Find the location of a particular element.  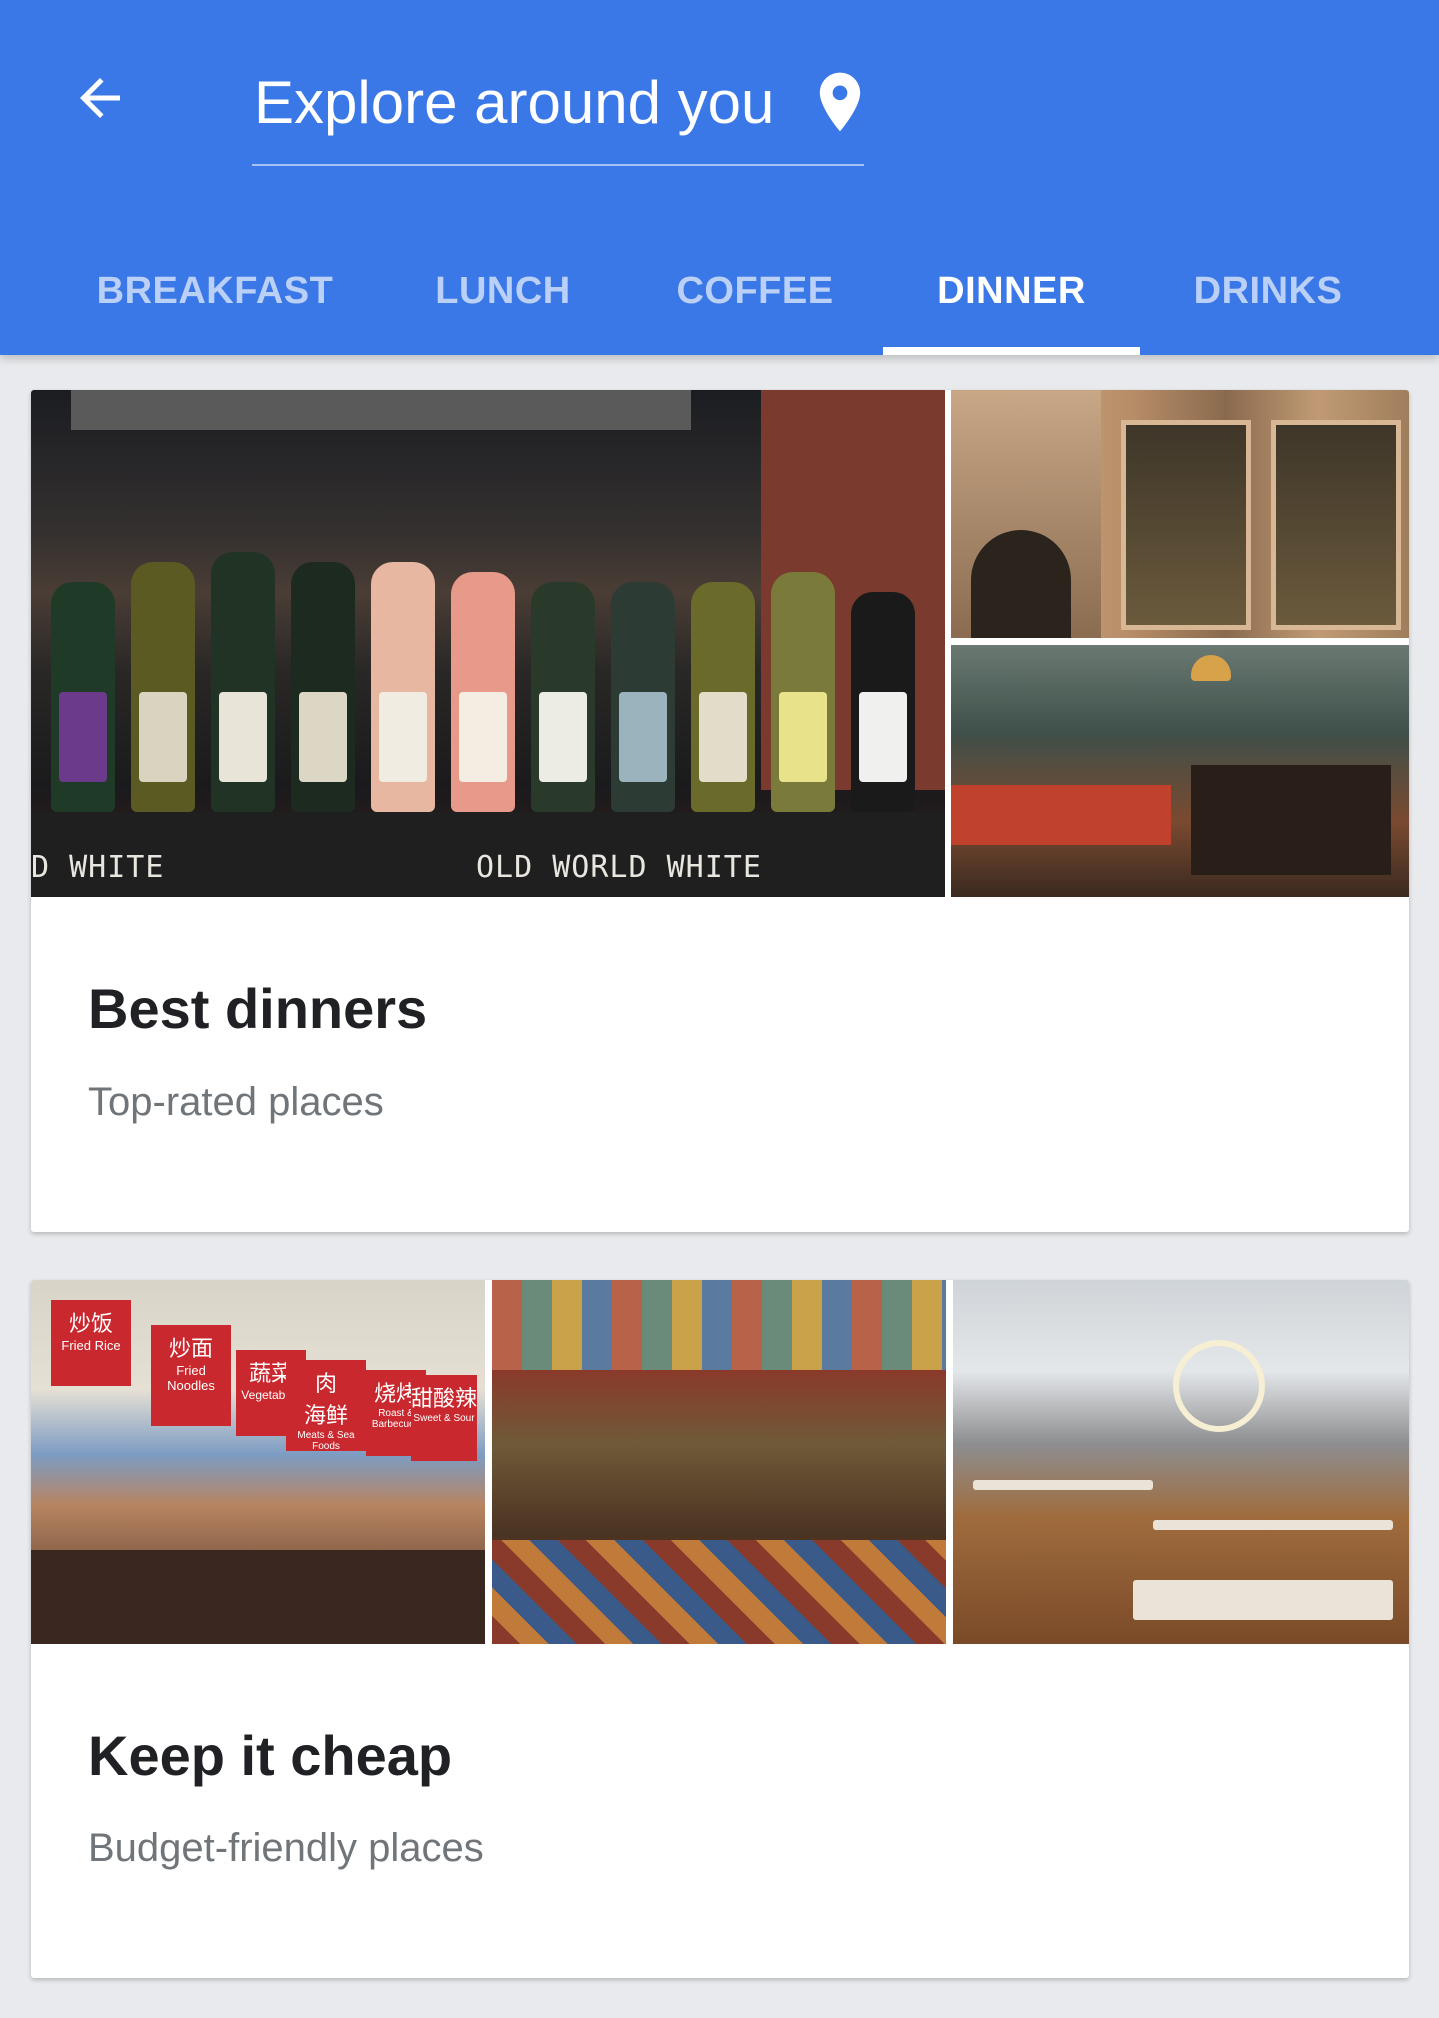

card-subtitle: Top-rated places is located at coordinates (236, 1102).